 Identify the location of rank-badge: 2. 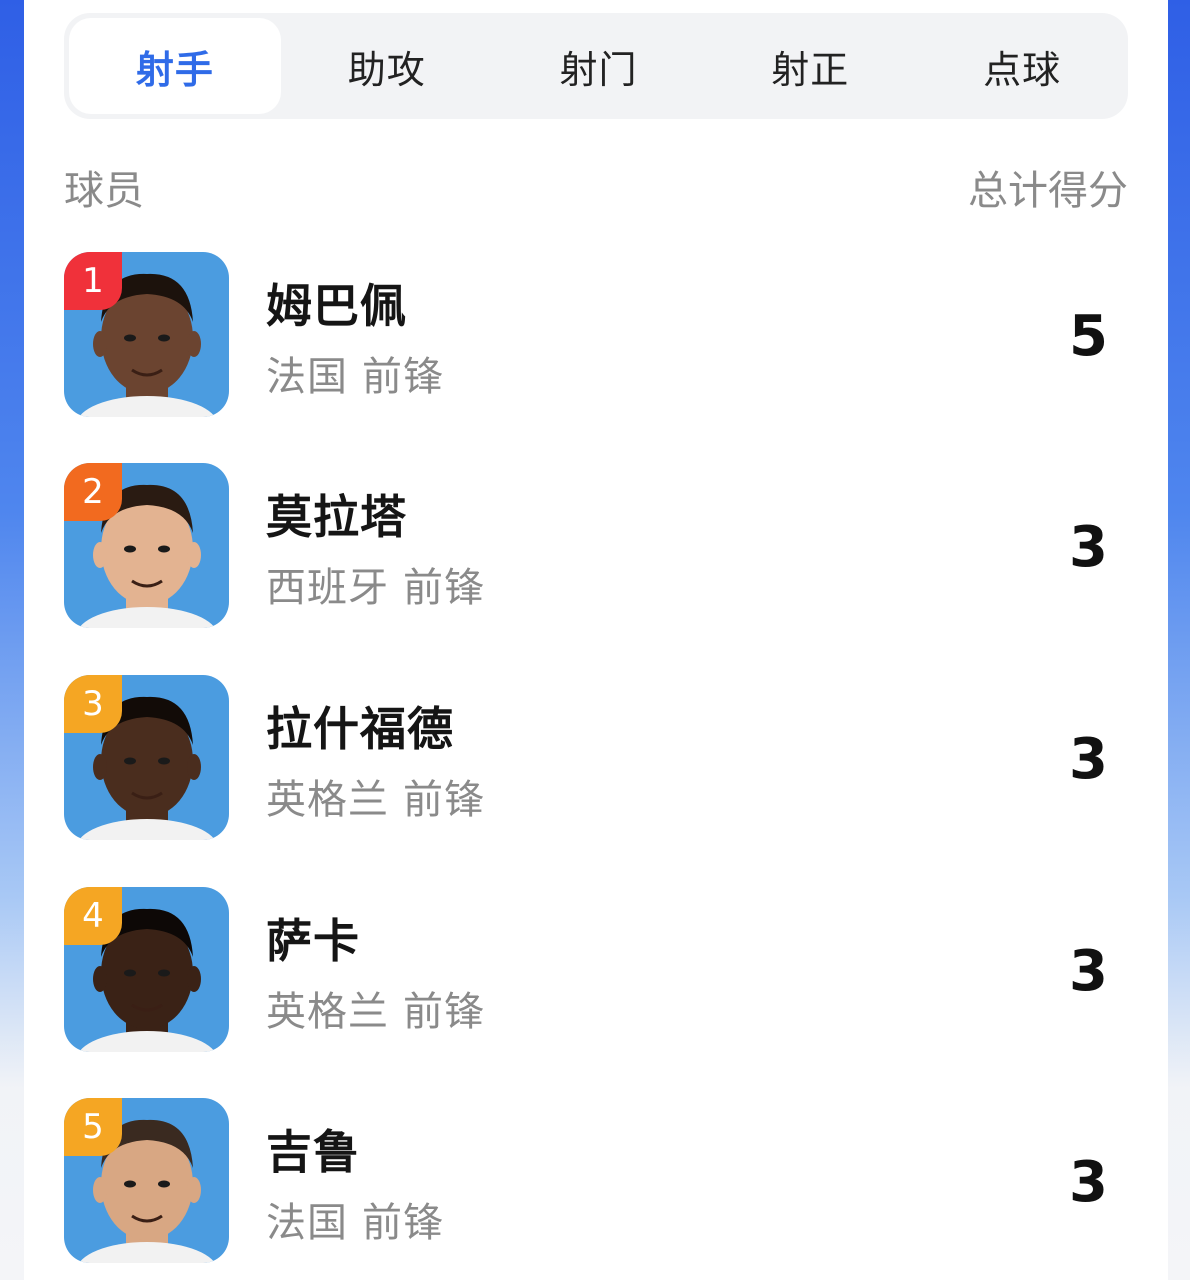
(93, 492).